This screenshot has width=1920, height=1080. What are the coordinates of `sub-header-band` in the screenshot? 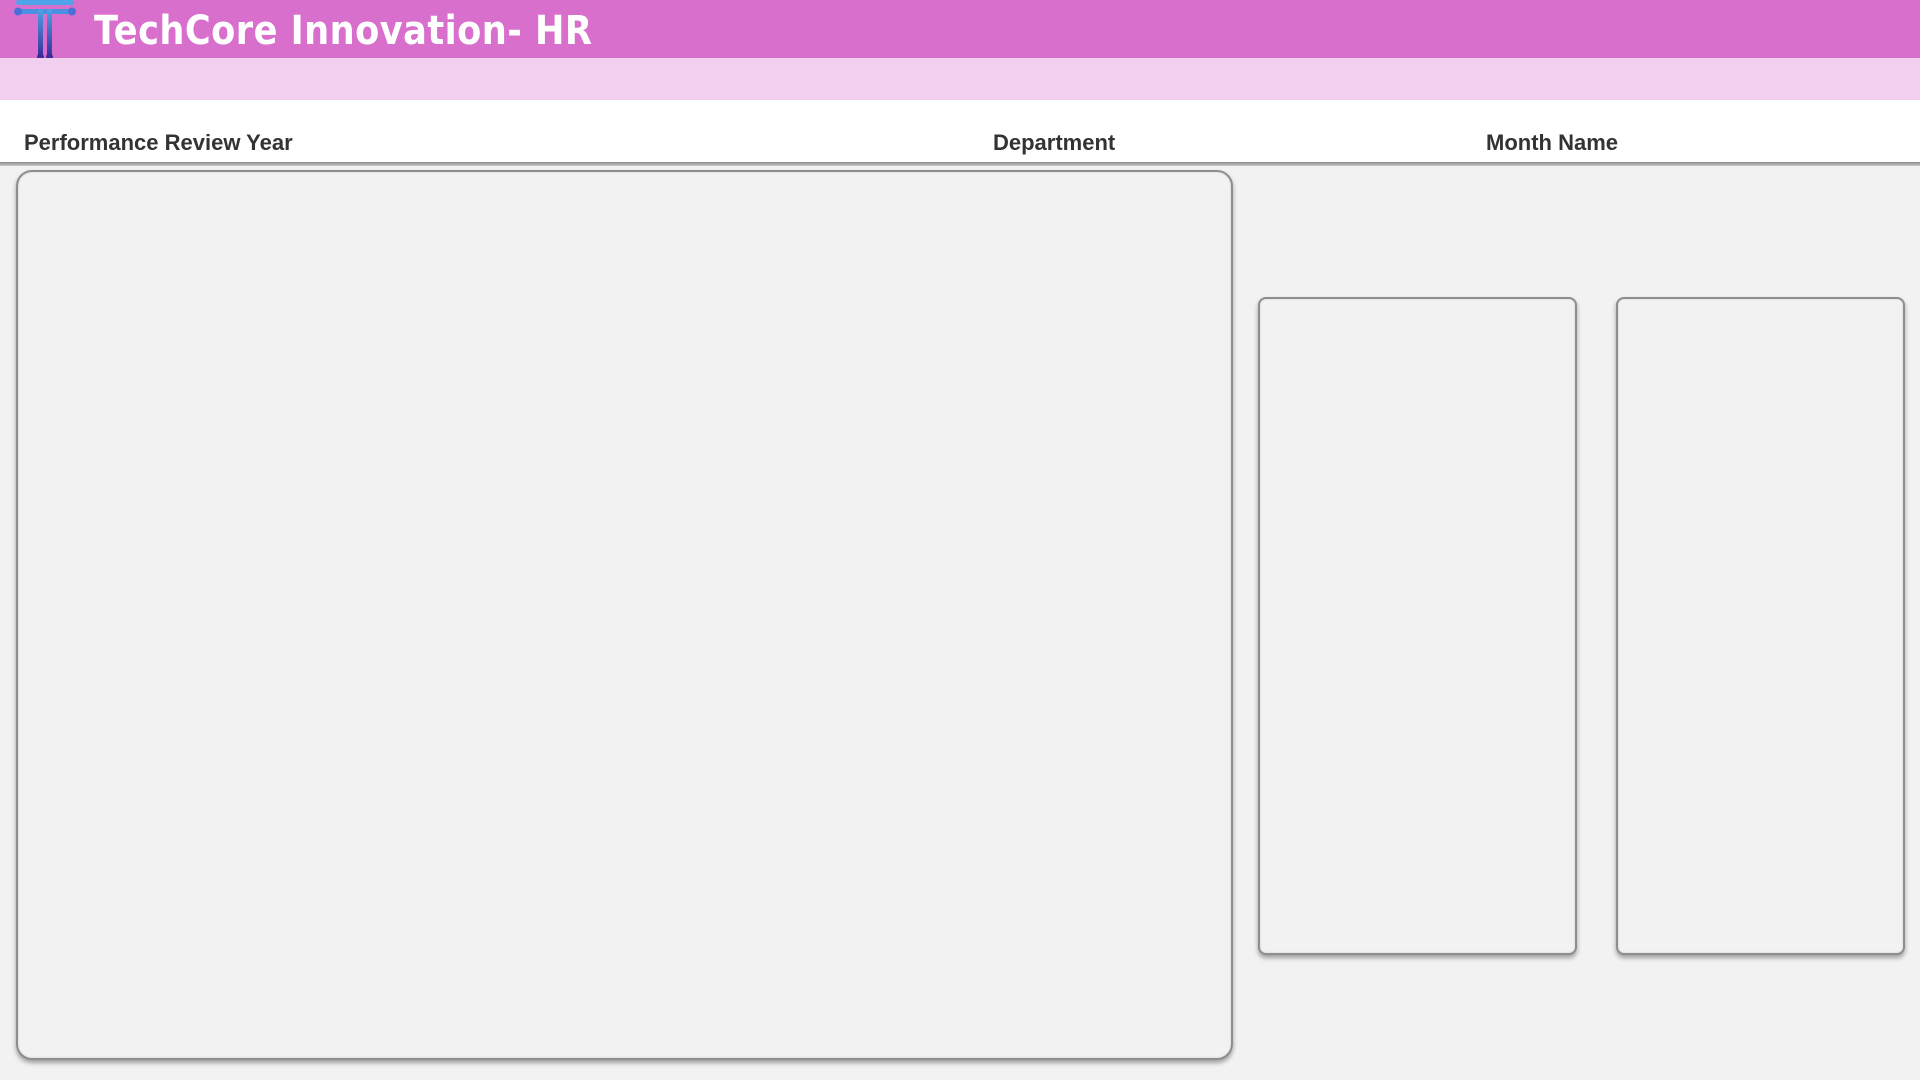 It's located at (960, 79).